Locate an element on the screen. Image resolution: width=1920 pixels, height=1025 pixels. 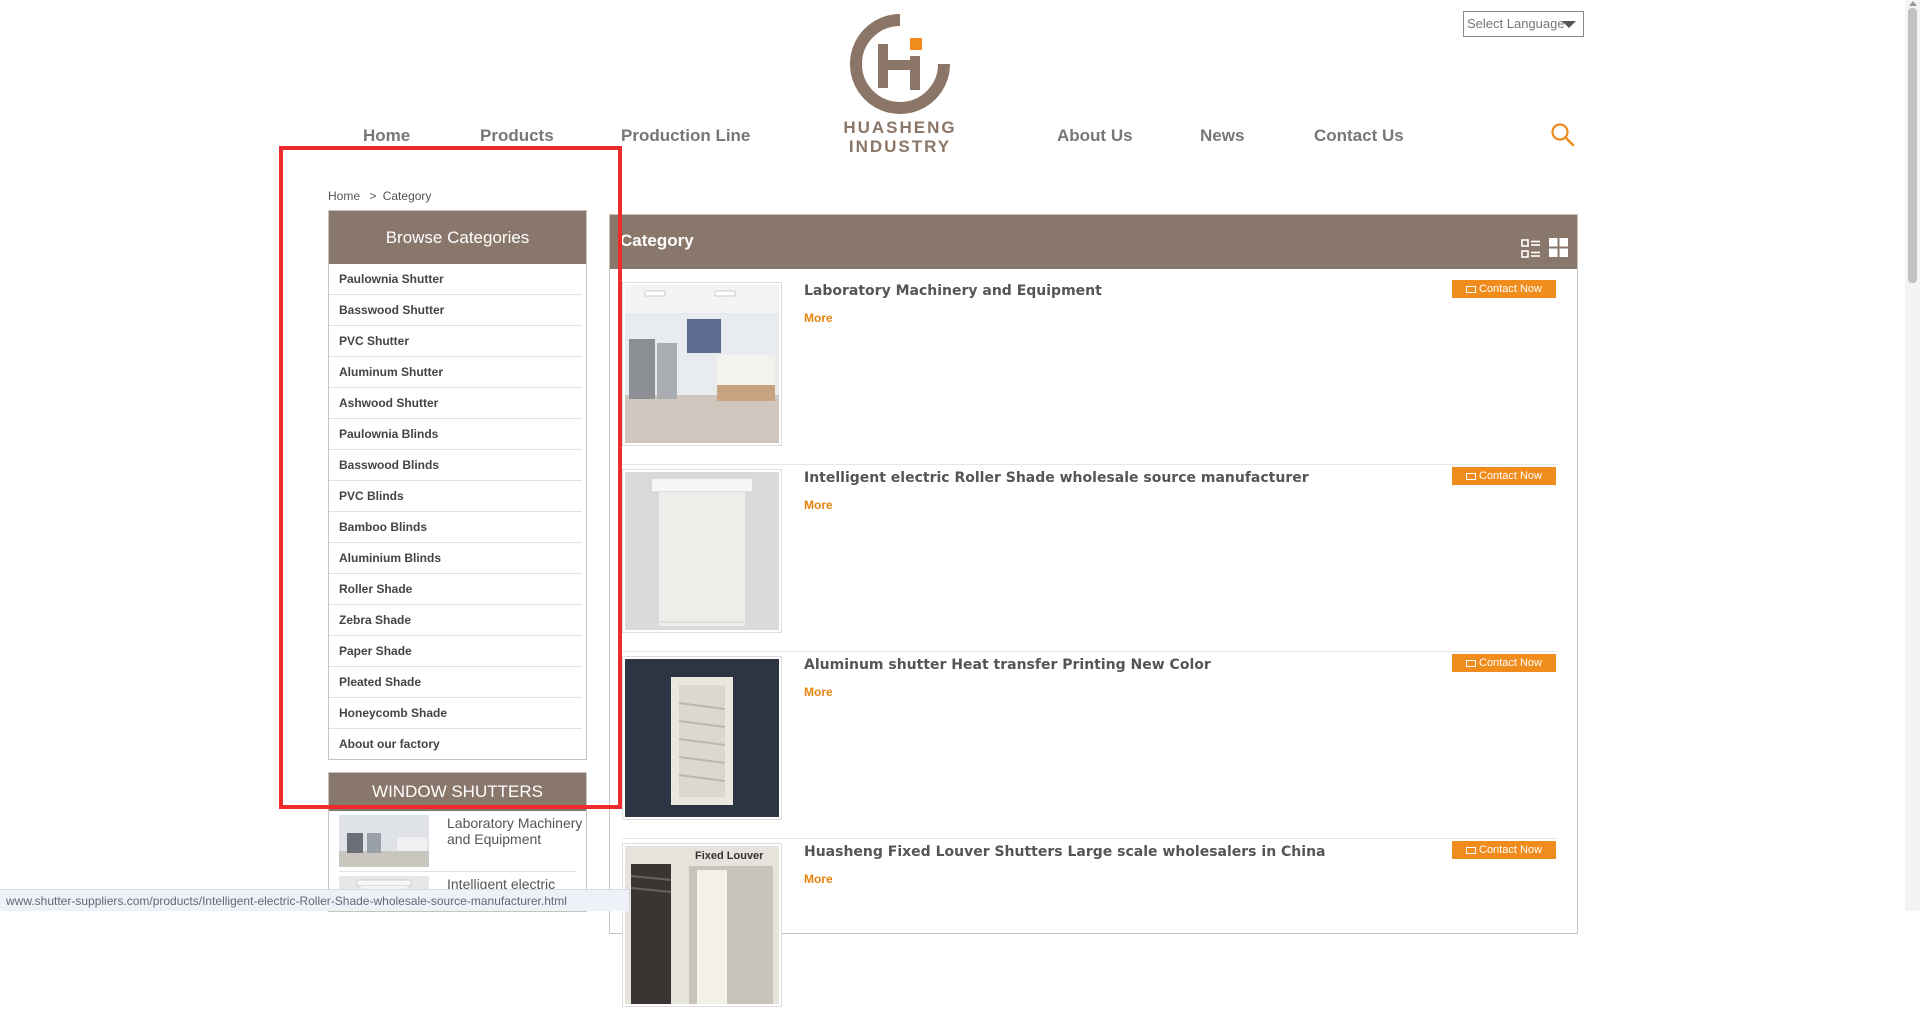
nav-news: News is located at coordinates (1222, 136).